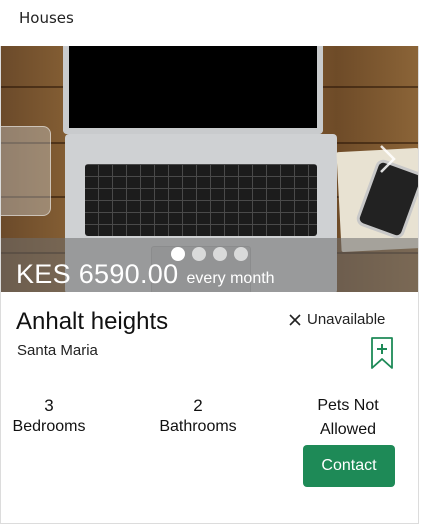 The width and height of the screenshot is (425, 528). Describe the element at coordinates (92, 321) in the screenshot. I see `listing-name: Anhalt heights` at that location.